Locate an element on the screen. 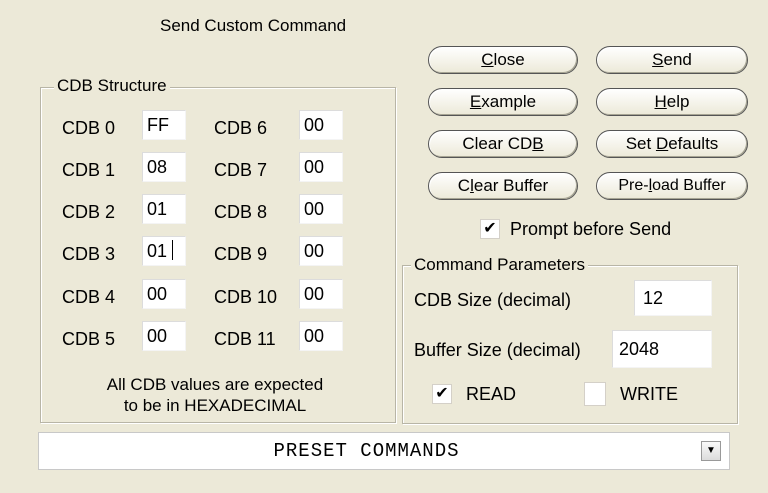 Image resolution: width=768 pixels, height=493 pixels. read-label: READ is located at coordinates (491, 394).